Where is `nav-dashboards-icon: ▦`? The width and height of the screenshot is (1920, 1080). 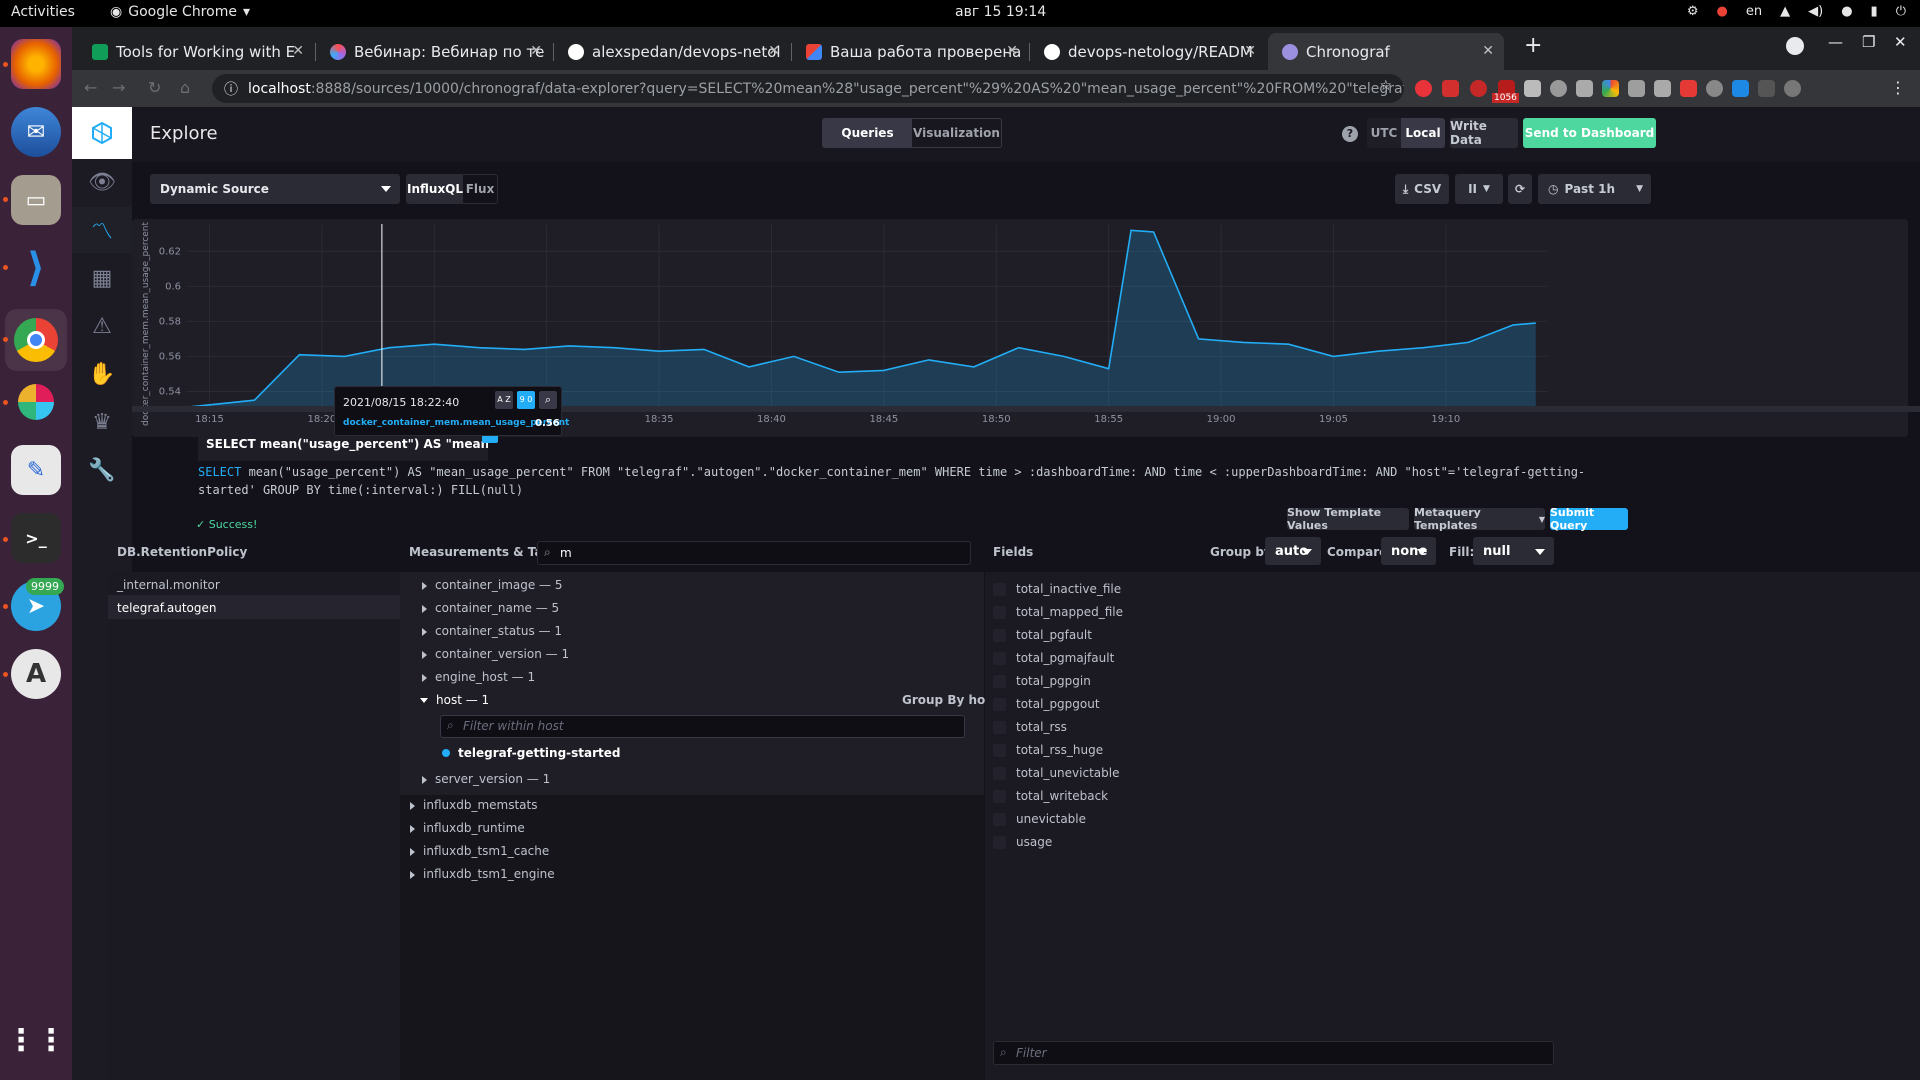
nav-dashboards-icon: ▦ is located at coordinates (102, 278).